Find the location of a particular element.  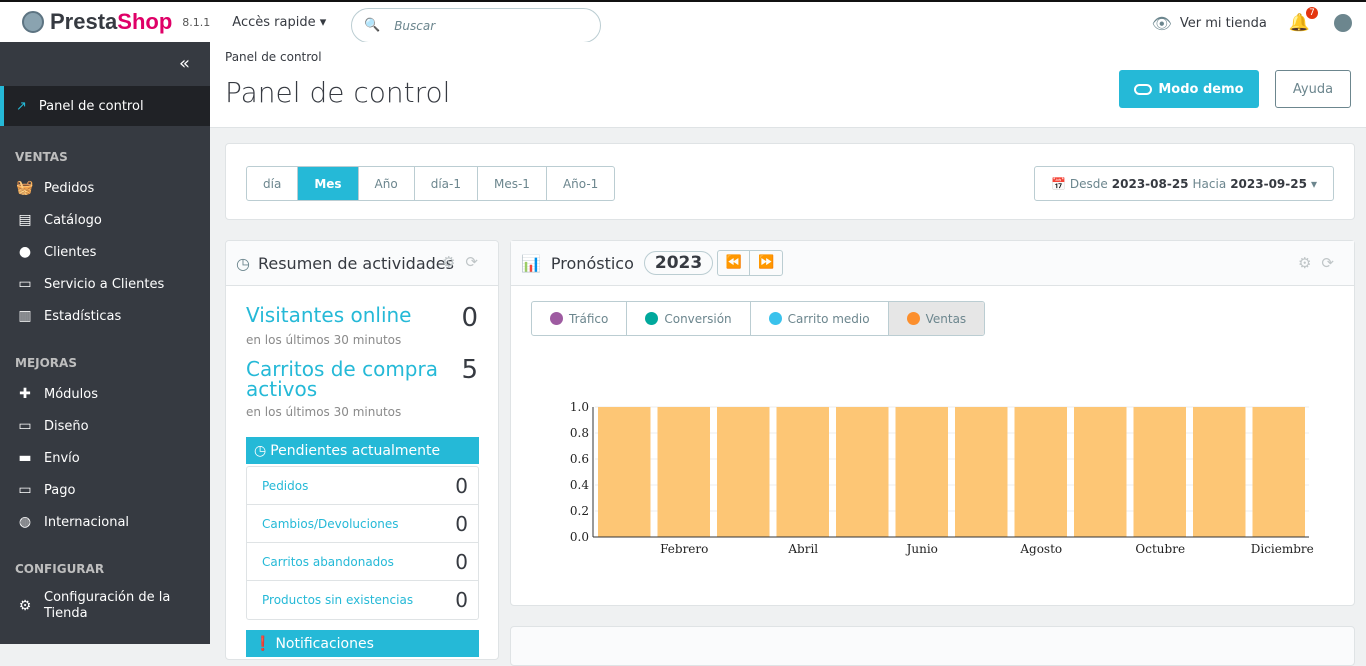

active-carts-link: Carritos de compra activos is located at coordinates (346, 379).